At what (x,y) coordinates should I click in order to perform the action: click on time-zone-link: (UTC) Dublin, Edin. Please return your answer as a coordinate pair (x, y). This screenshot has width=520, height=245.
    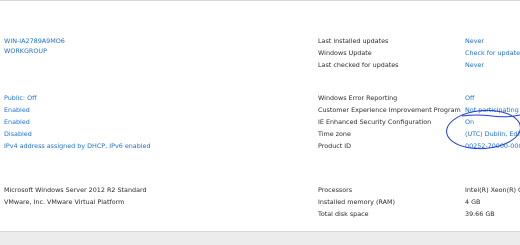
    Looking at the image, I should click on (492, 134).